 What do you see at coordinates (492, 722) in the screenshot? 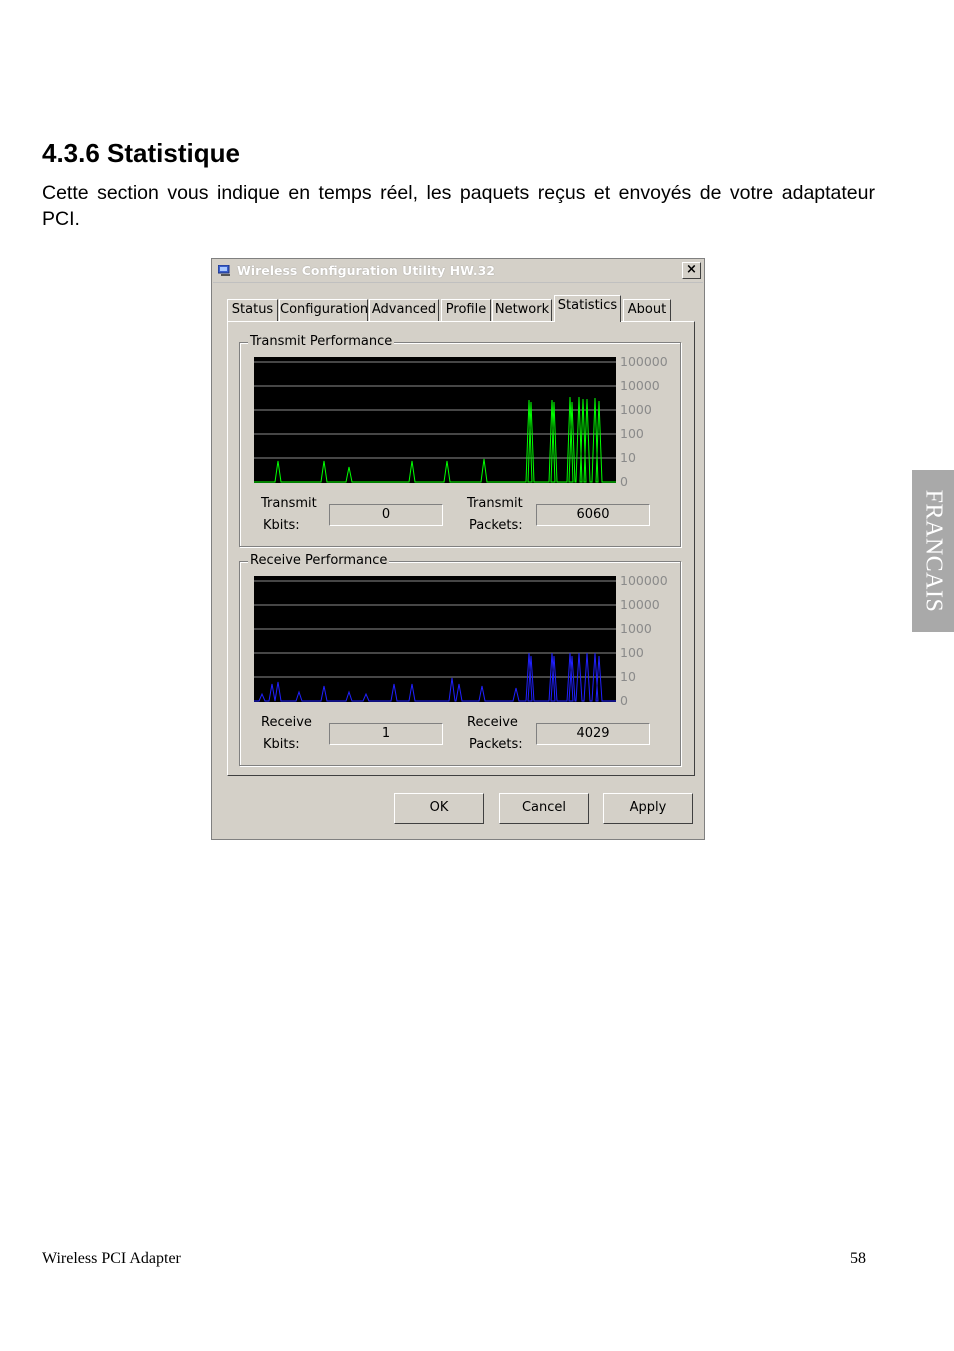
I see `receive-packets-label-line1: Receive` at bounding box center [492, 722].